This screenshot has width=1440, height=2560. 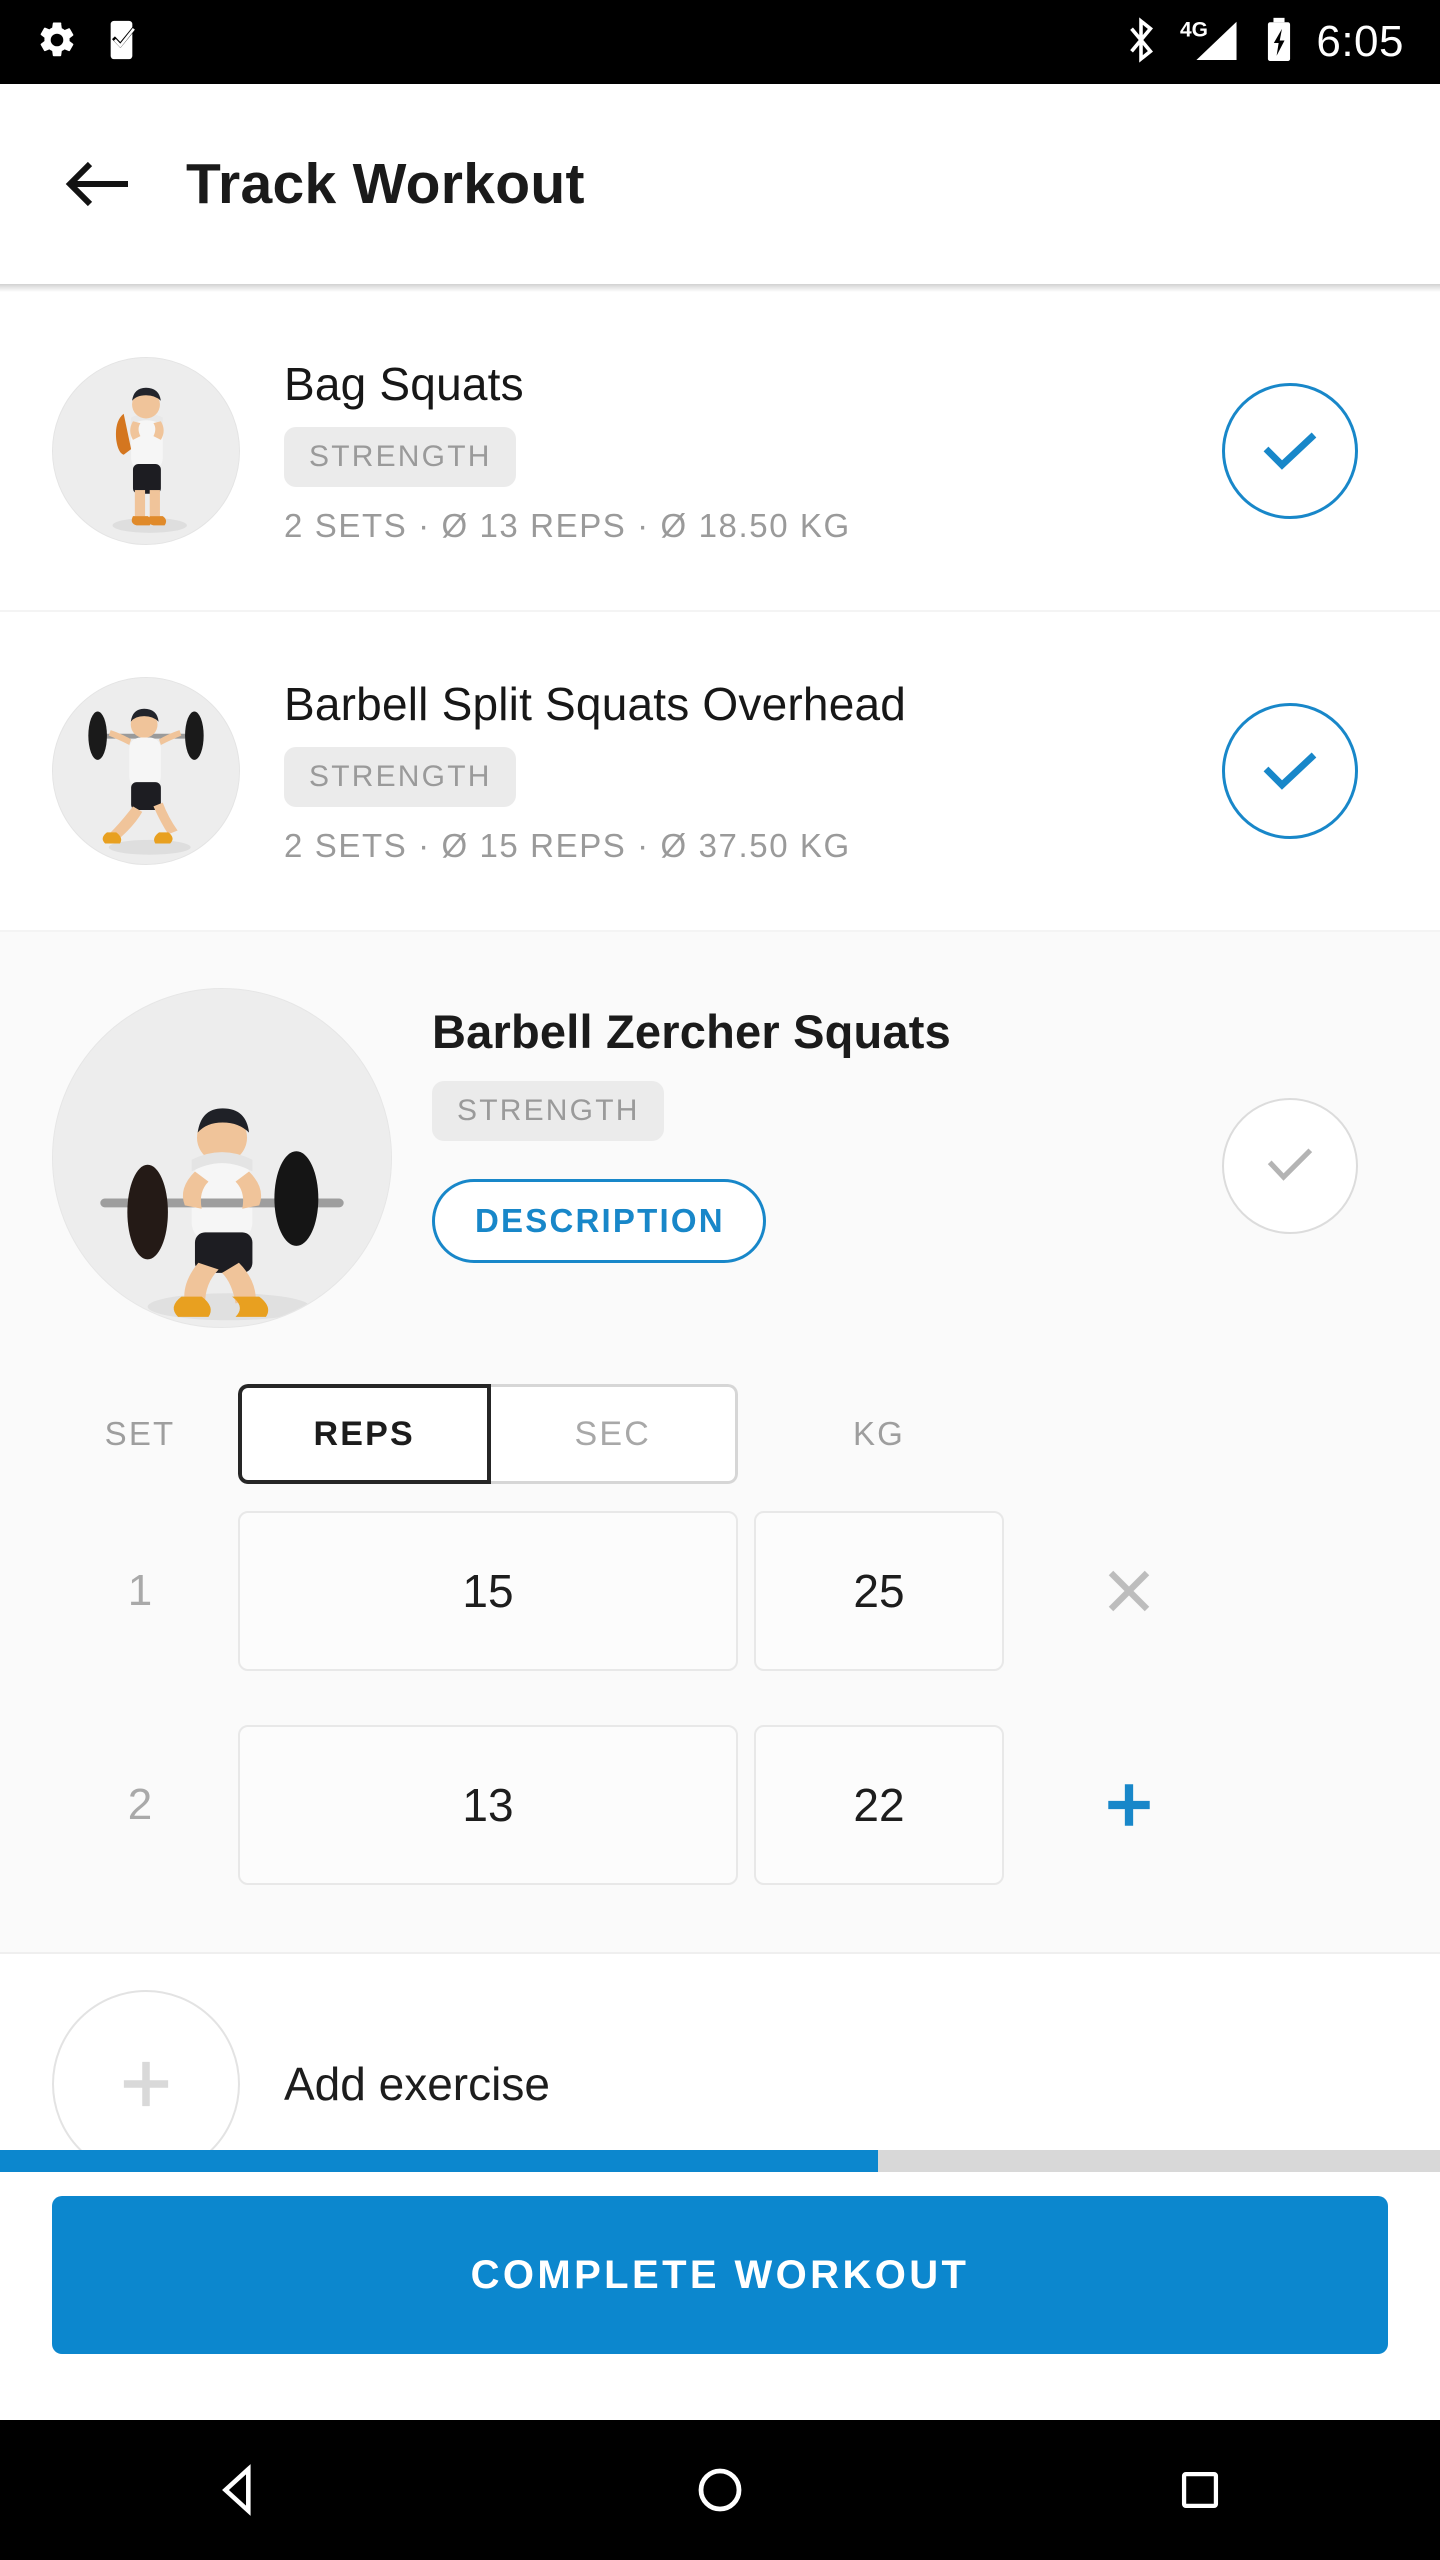 I want to click on exercise-thumbnail-large, so click(x=222, y=1158).